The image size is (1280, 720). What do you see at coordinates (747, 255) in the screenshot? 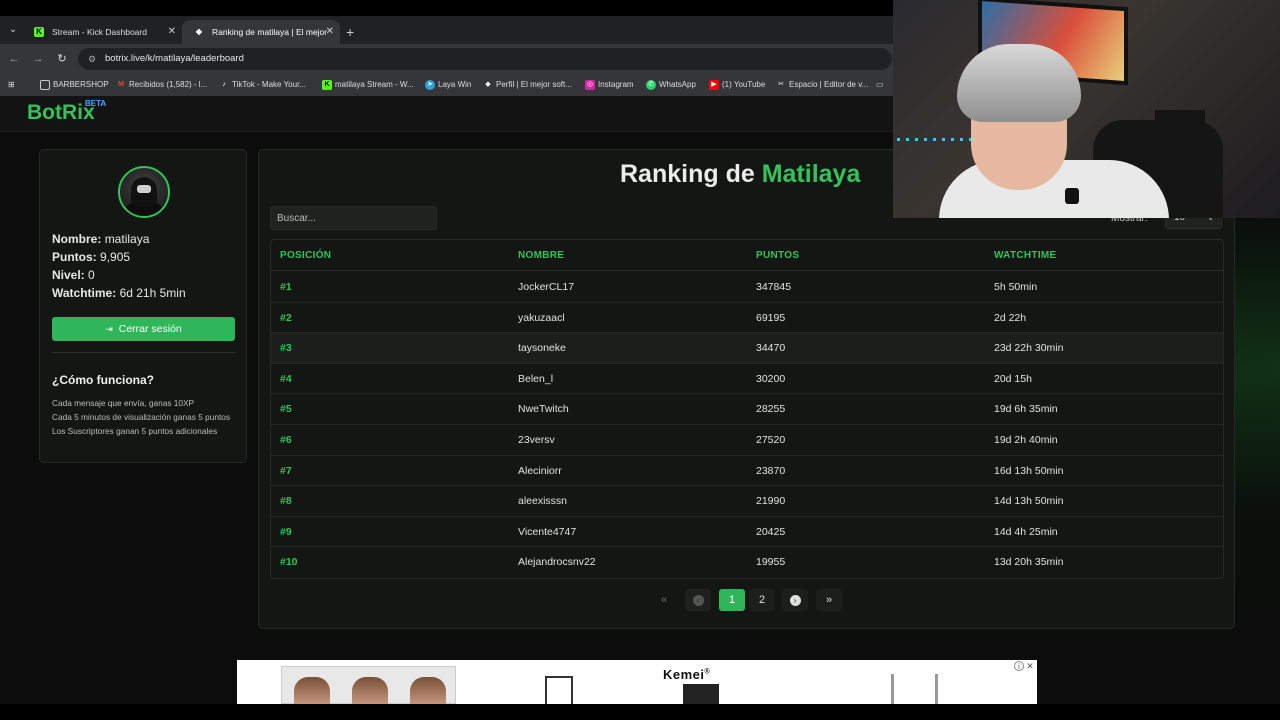
I see `table-header: POSICIÓN NOMBRE PUNTOS WATCHTIME` at bounding box center [747, 255].